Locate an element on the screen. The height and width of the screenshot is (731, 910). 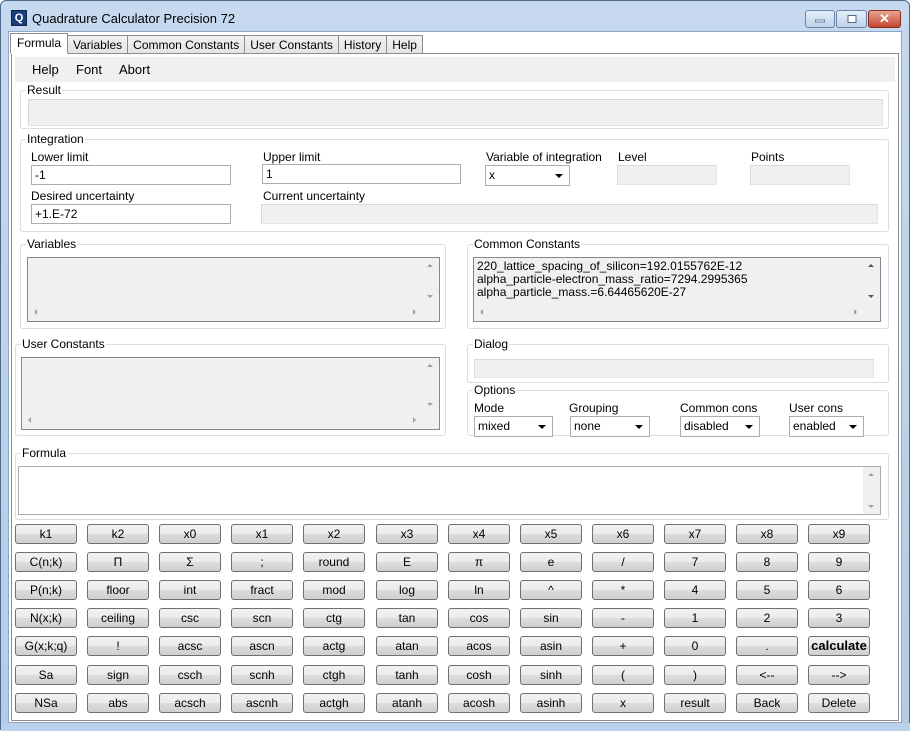
scroll-left-icon is located at coordinates (29, 420).